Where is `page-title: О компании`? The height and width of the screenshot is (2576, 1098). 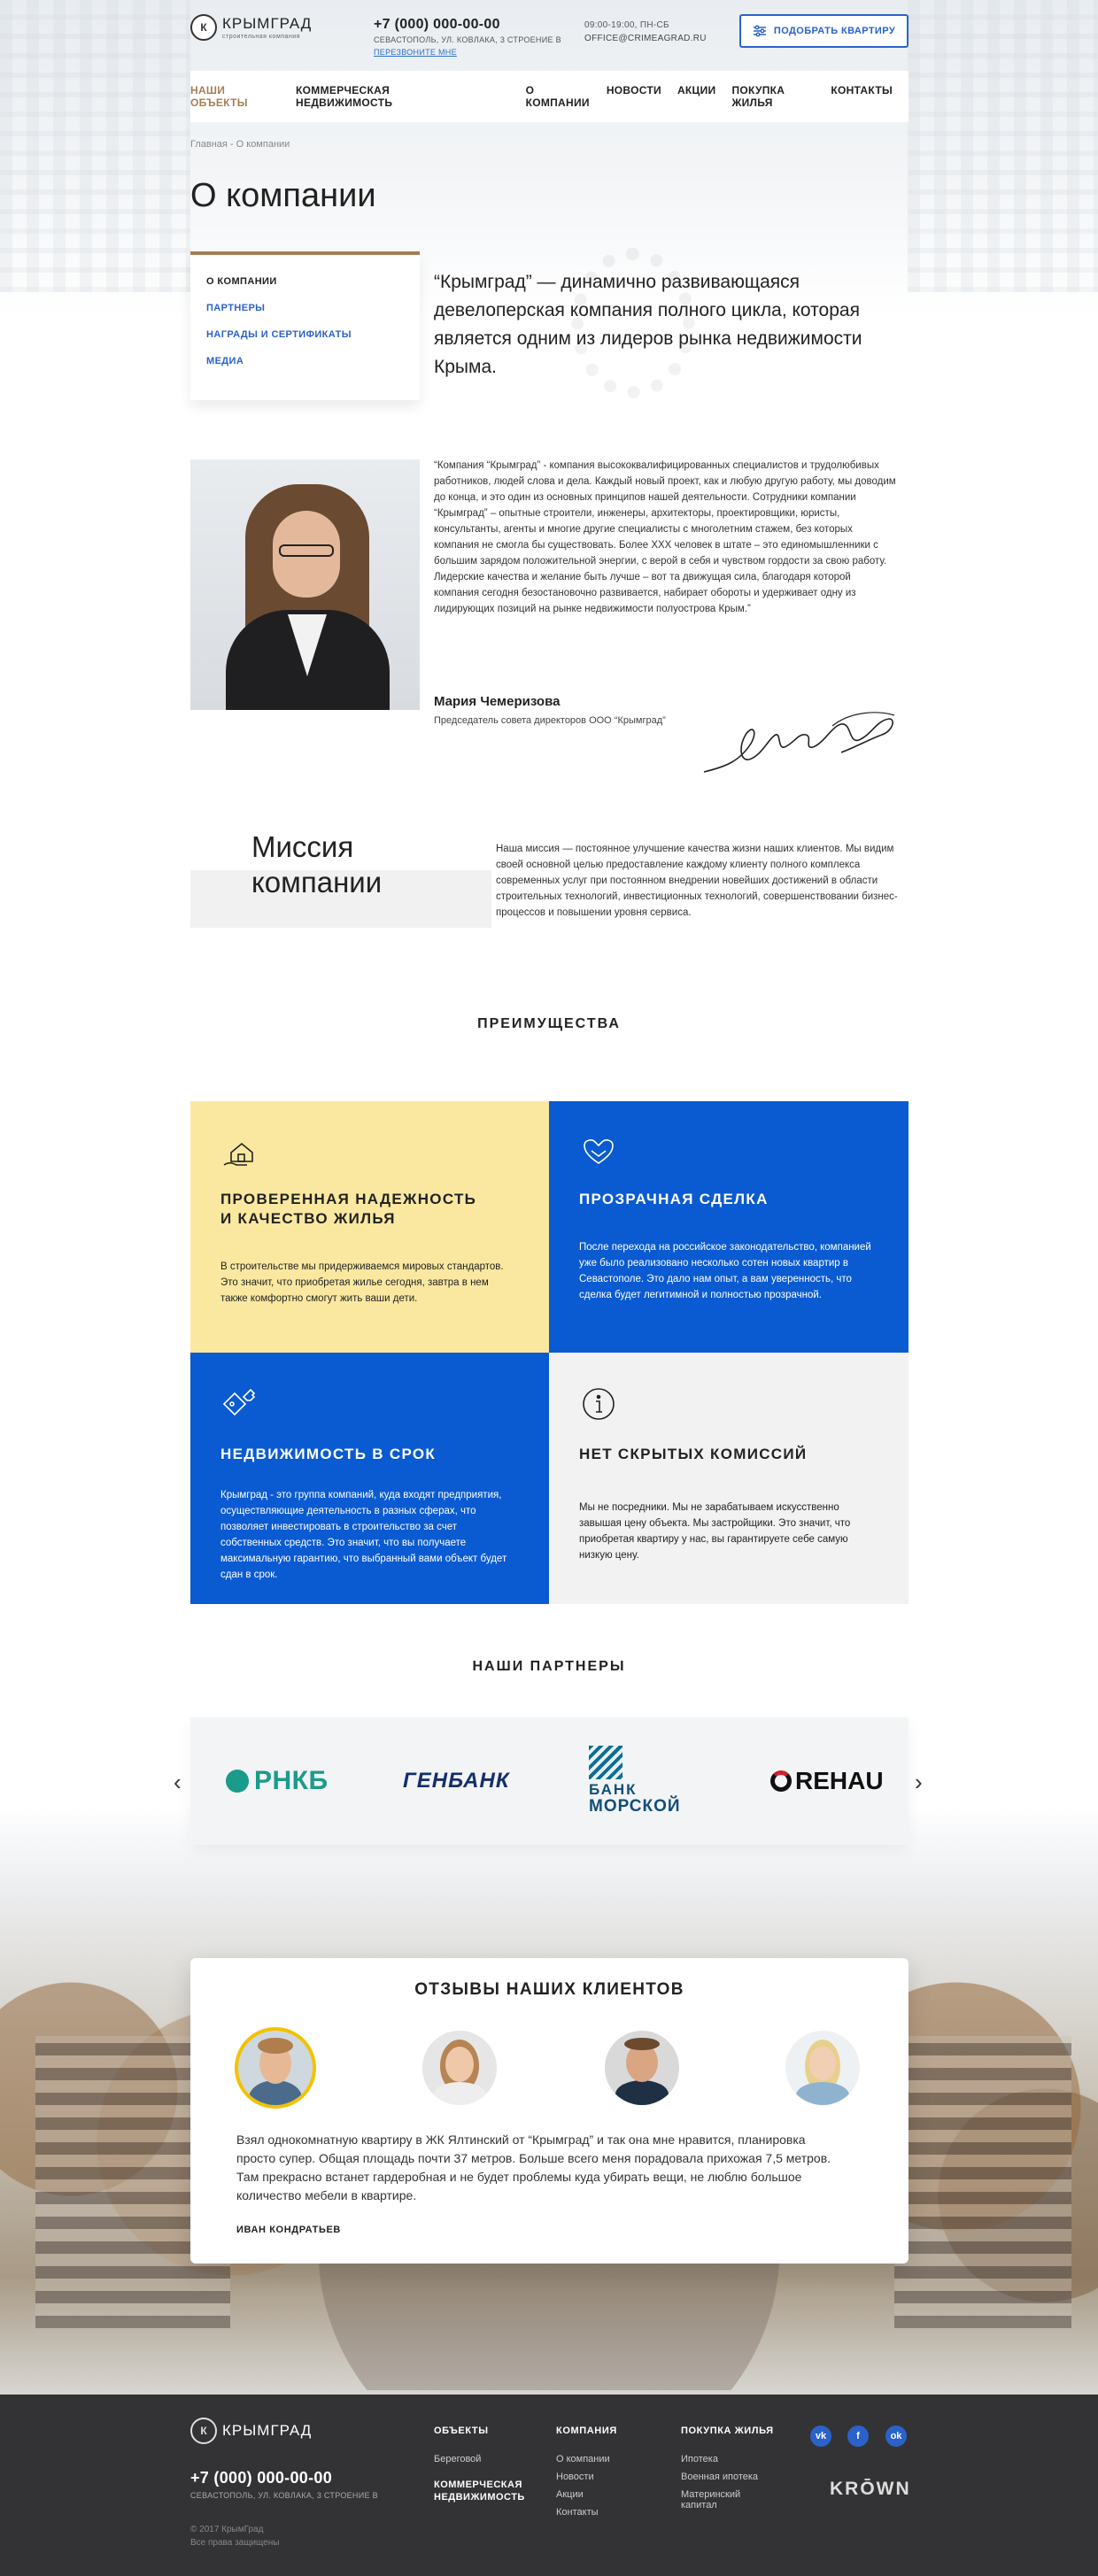
page-title: О компании is located at coordinates (283, 195).